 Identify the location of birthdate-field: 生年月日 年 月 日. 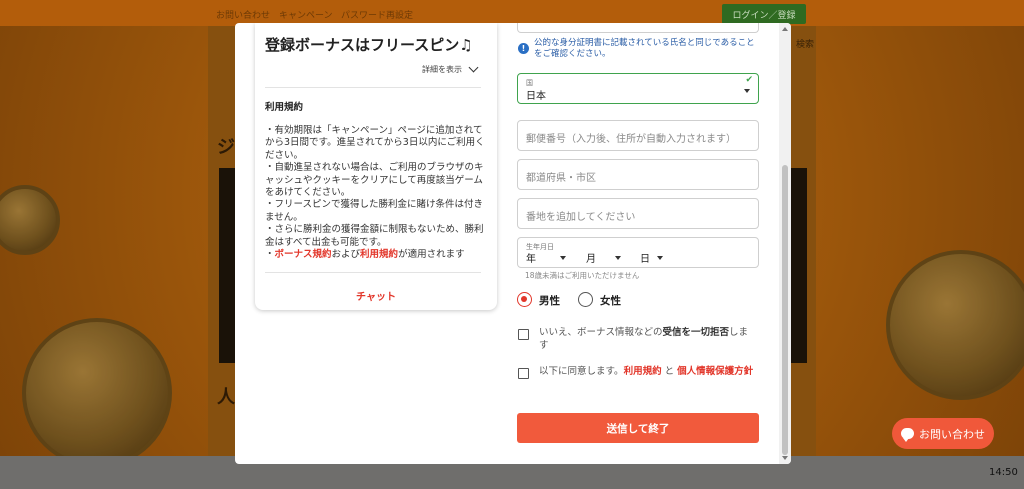
(638, 252).